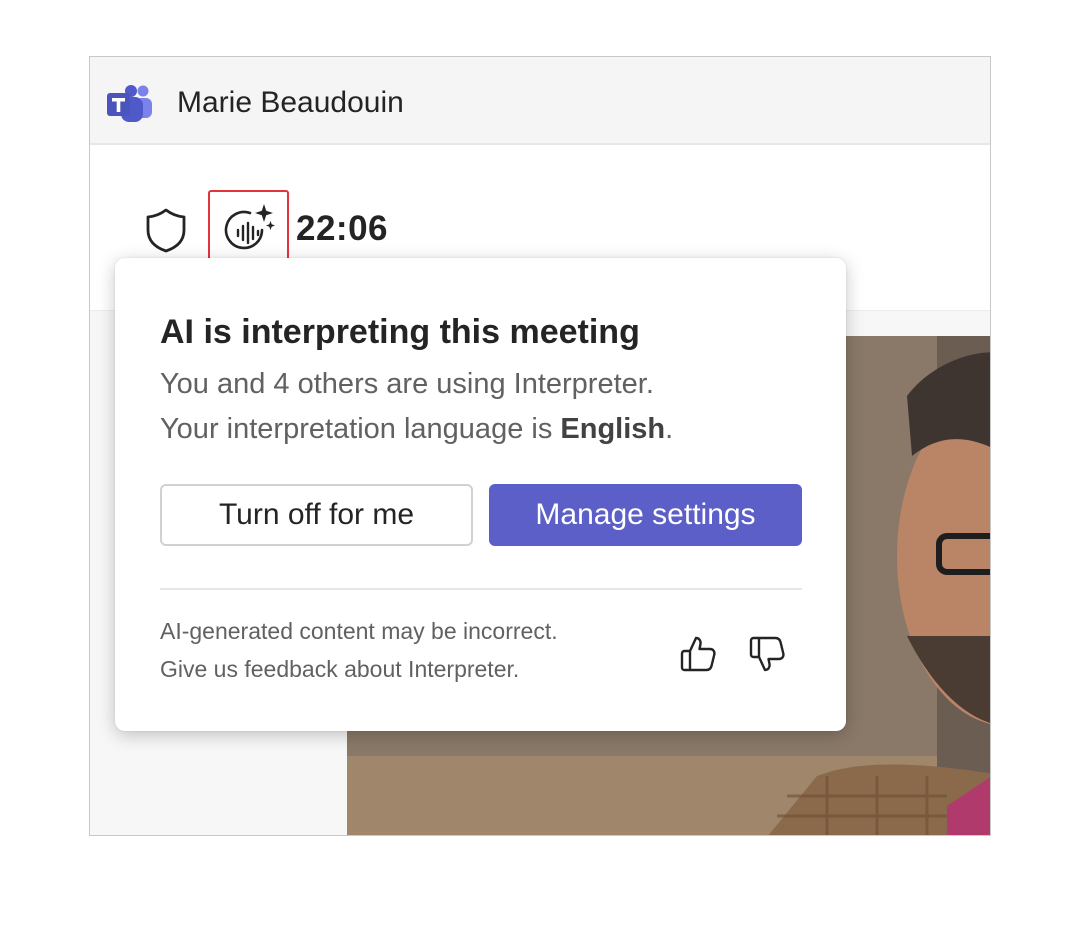  I want to click on meeting-timer: 22:06, so click(342, 228).